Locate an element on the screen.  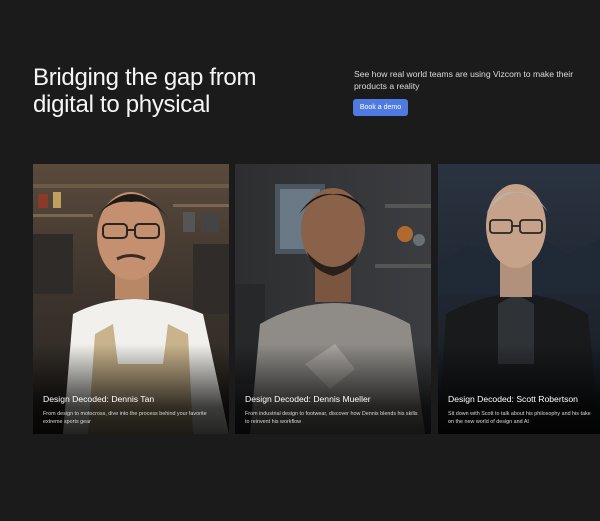
book-demo-button: Book a demo is located at coordinates (380, 107).